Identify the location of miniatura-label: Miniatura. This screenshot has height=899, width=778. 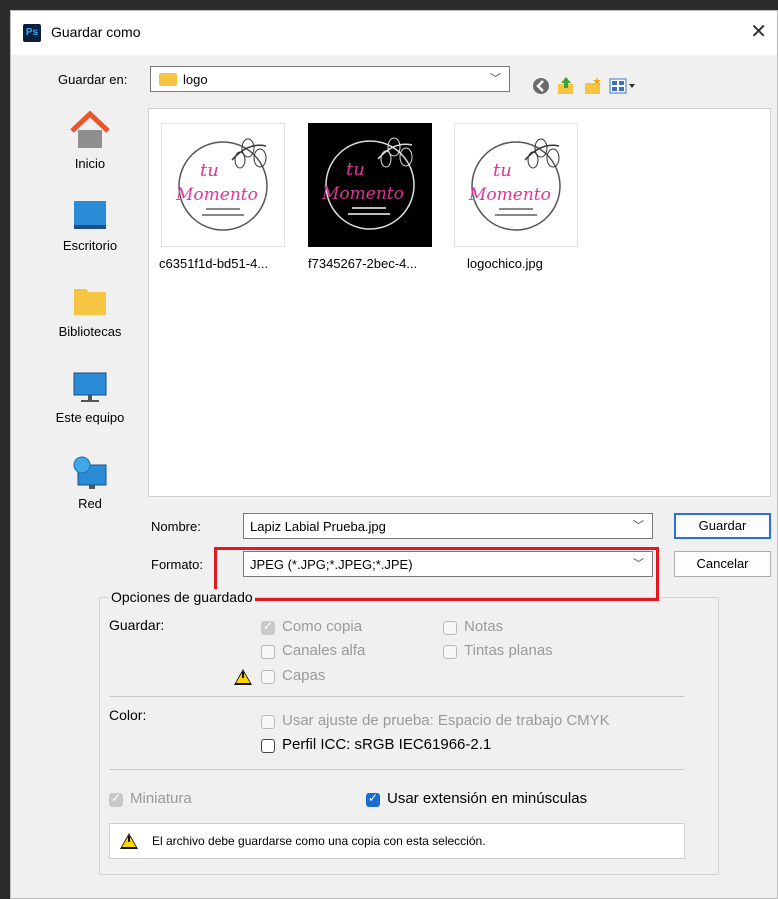
(161, 798).